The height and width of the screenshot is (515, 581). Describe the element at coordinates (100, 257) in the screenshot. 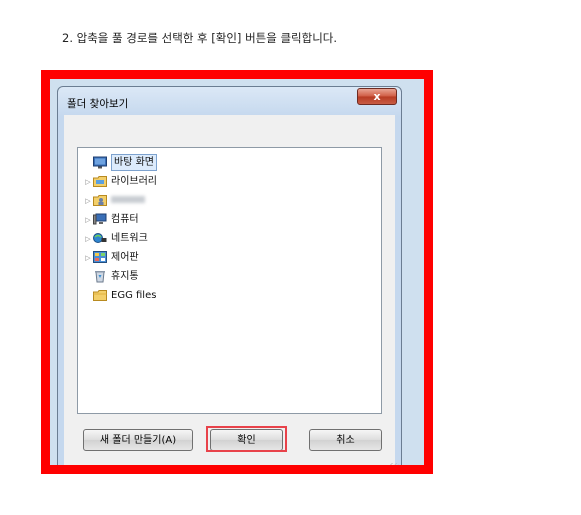

I see `control-panel-icon` at that location.